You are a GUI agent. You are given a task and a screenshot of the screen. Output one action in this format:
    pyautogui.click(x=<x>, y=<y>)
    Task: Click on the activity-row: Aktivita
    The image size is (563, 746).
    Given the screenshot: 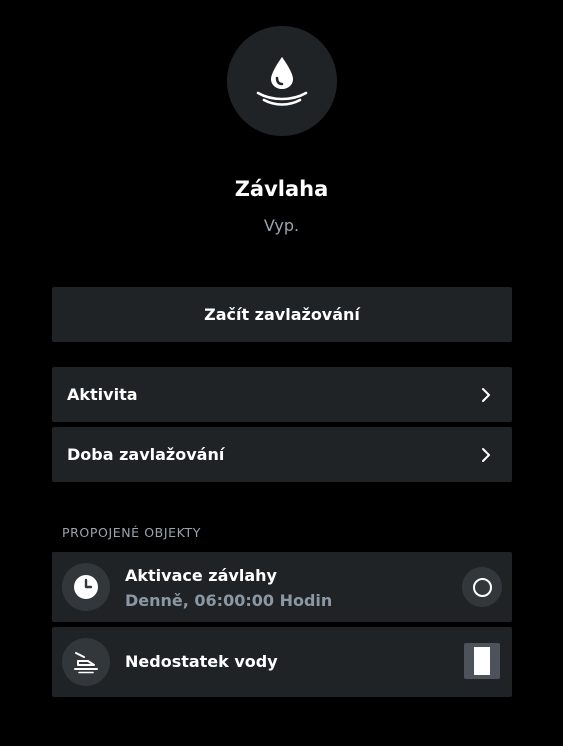 What is the action you would take?
    pyautogui.click(x=282, y=394)
    